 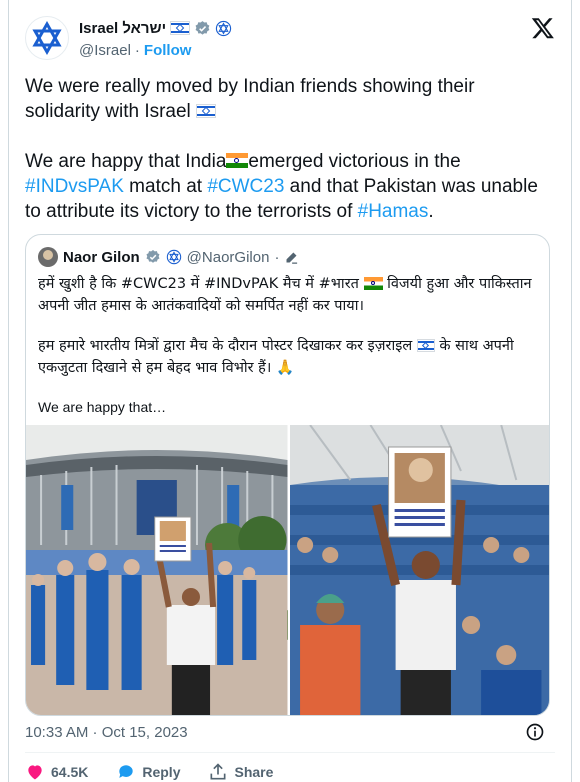 What do you see at coordinates (101, 257) in the screenshot?
I see `quote-author-name: Naor Gilon` at bounding box center [101, 257].